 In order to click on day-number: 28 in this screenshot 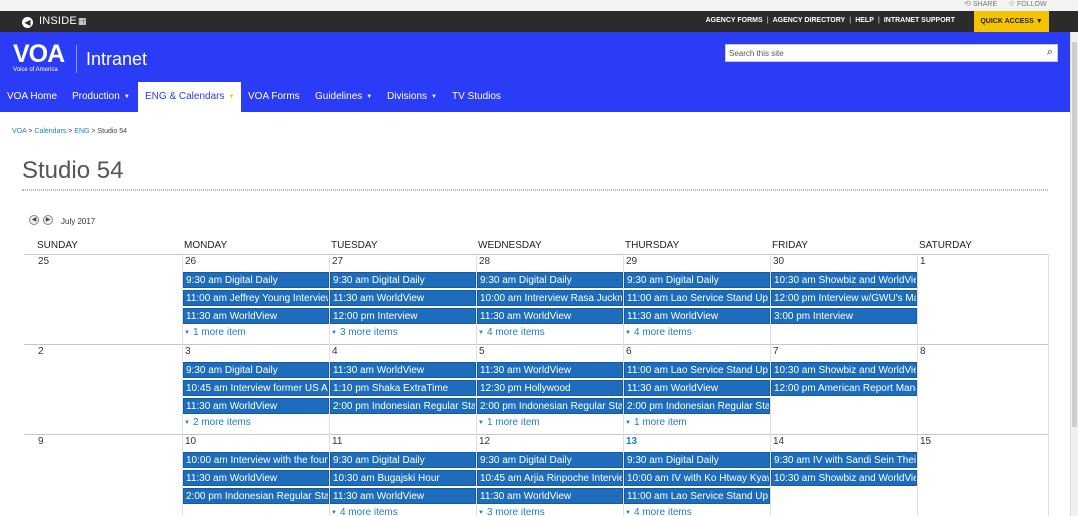, I will do `click(484, 261)`.